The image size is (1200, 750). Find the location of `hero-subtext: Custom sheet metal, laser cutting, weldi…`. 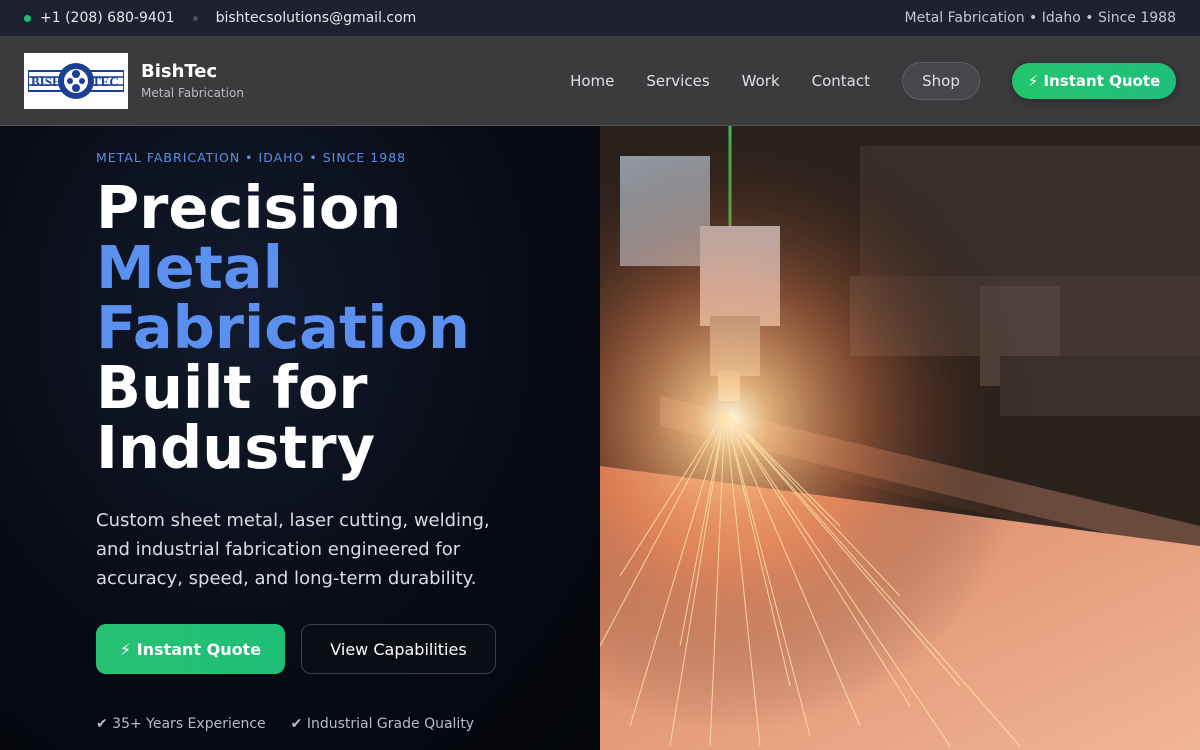

hero-subtext: Custom sheet metal, laser cutting, weldi… is located at coordinates (293, 549).